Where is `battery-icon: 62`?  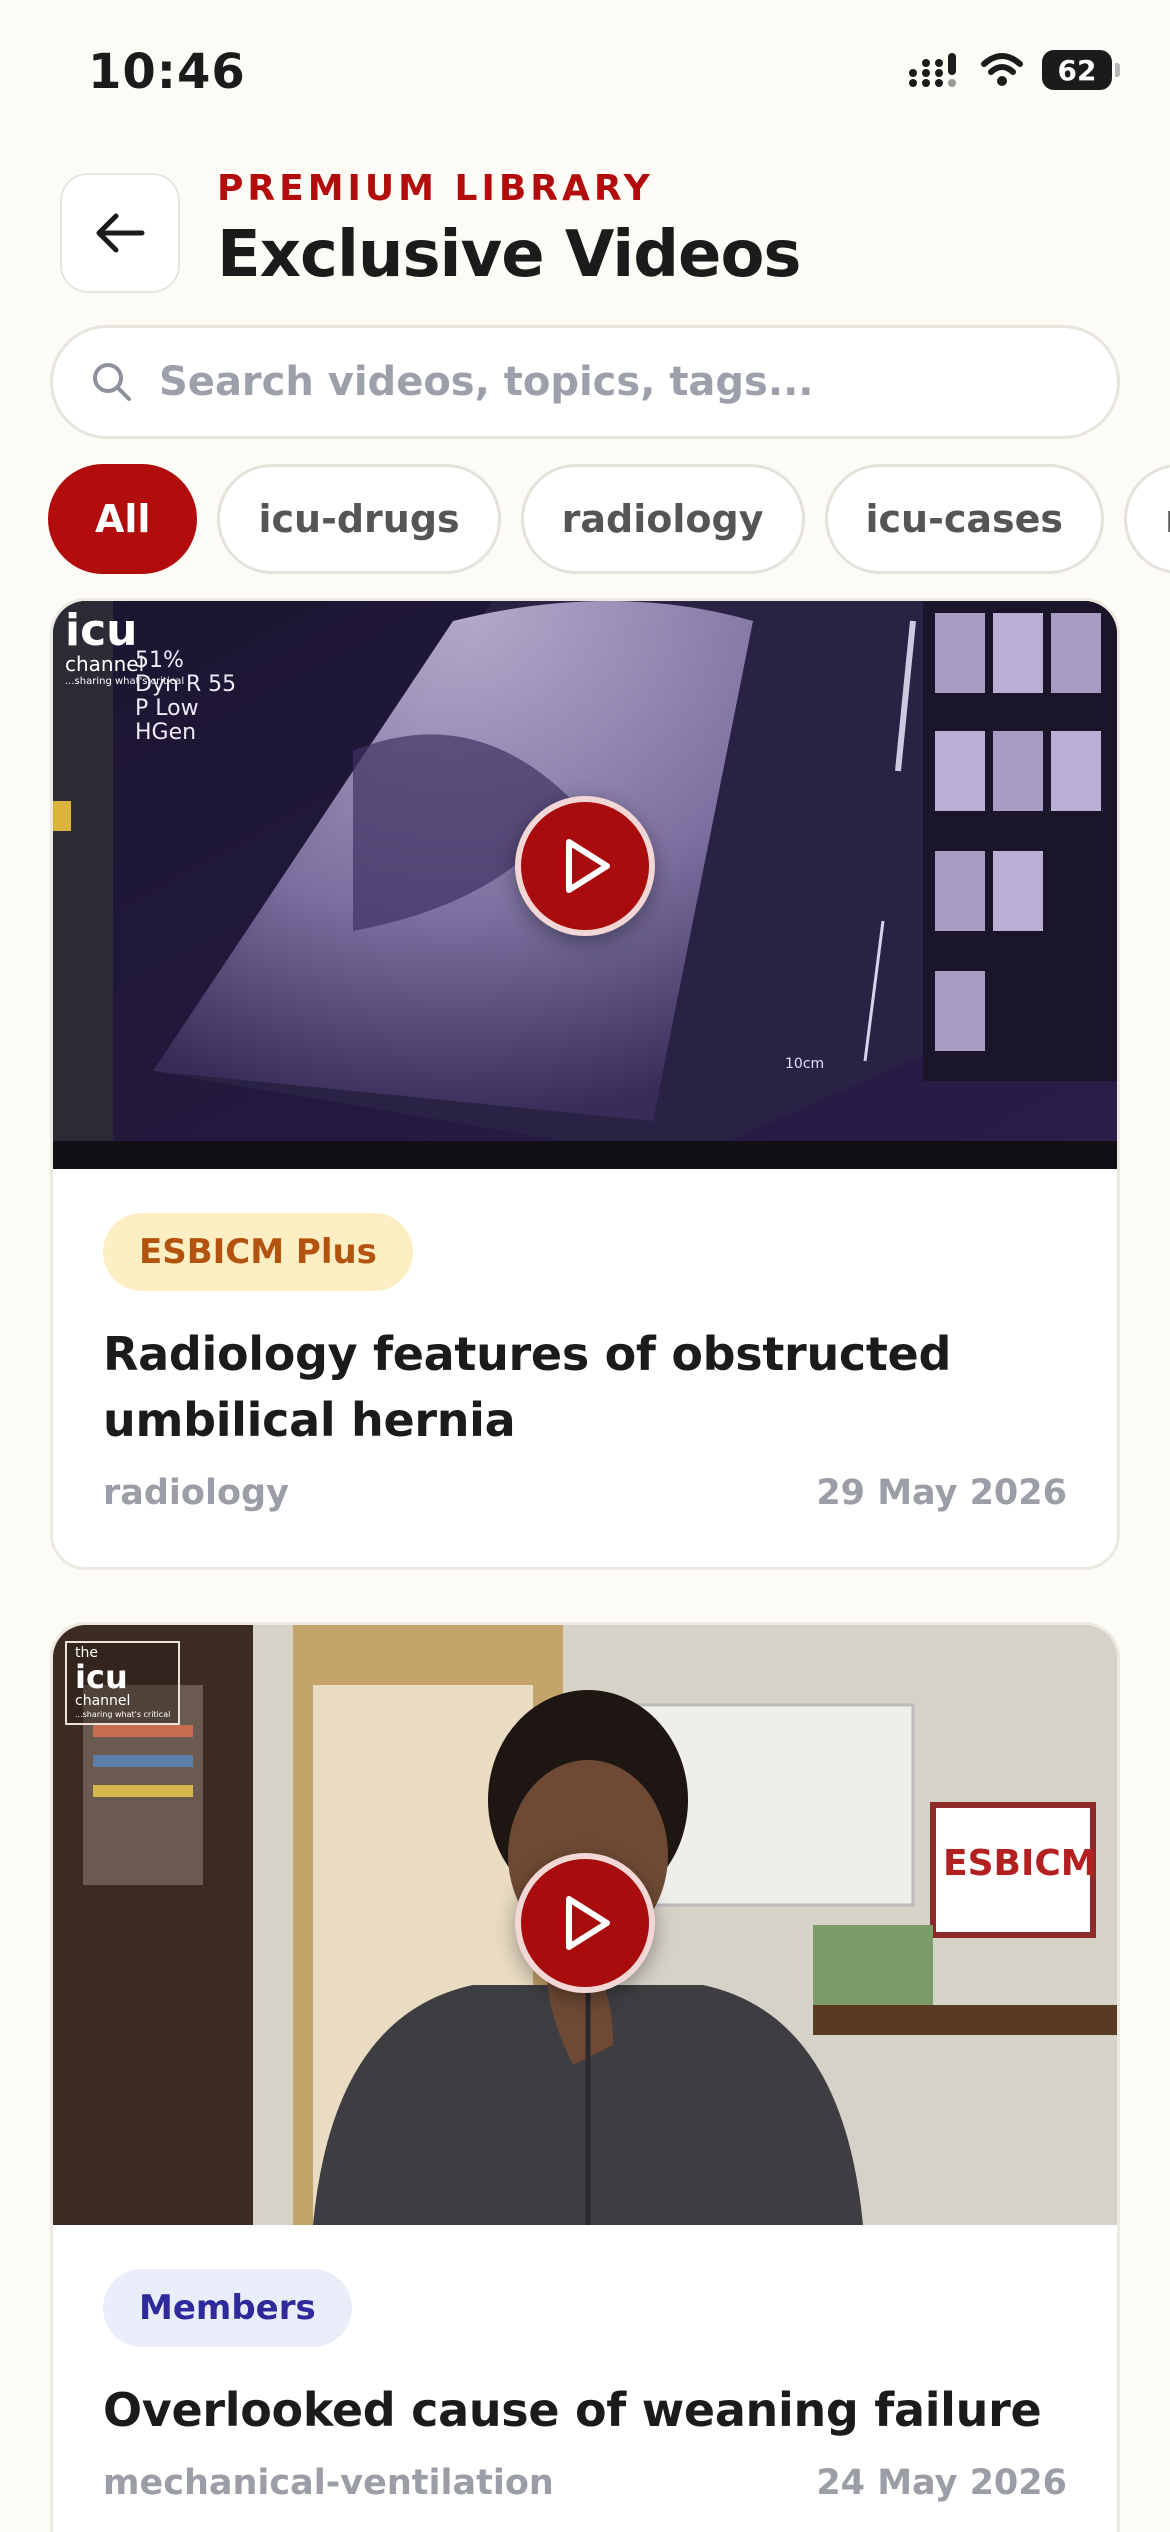
battery-icon: 62 is located at coordinates (1081, 70).